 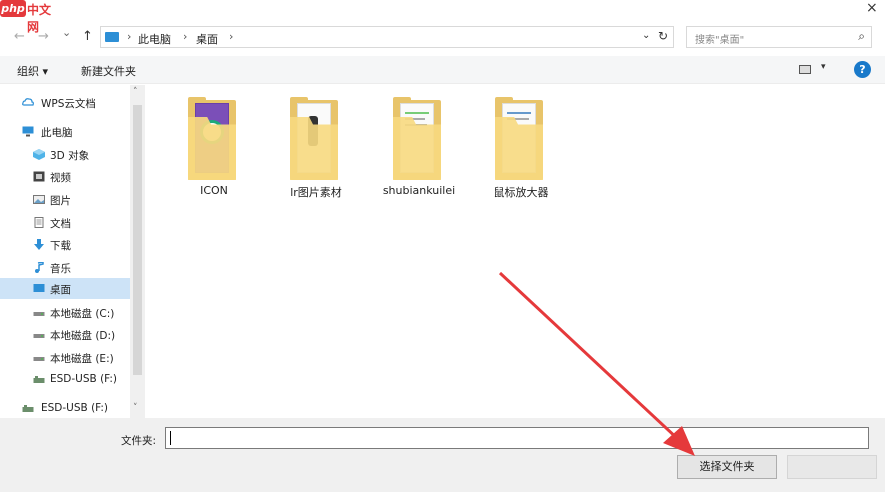 I want to click on recent-locations-chevron-icon: ⌄, so click(x=66, y=32).